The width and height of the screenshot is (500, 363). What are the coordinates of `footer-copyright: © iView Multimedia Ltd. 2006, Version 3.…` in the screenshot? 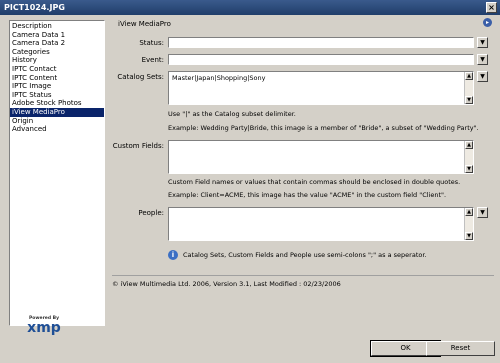 It's located at (226, 284).